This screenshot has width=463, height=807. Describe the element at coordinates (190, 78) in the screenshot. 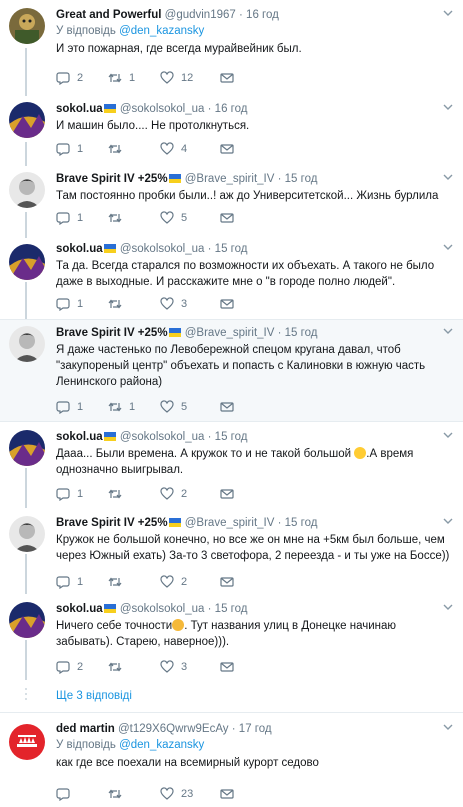

I see `like-button: 12` at that location.